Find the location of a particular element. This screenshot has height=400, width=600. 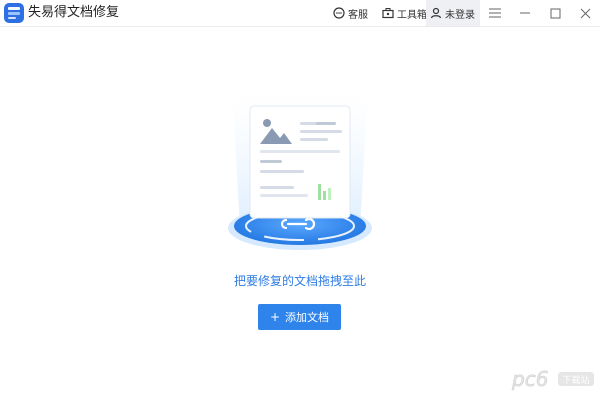

title-bar: 失易得文档修复 客服 工具箱 未登录 is located at coordinates (300, 13).